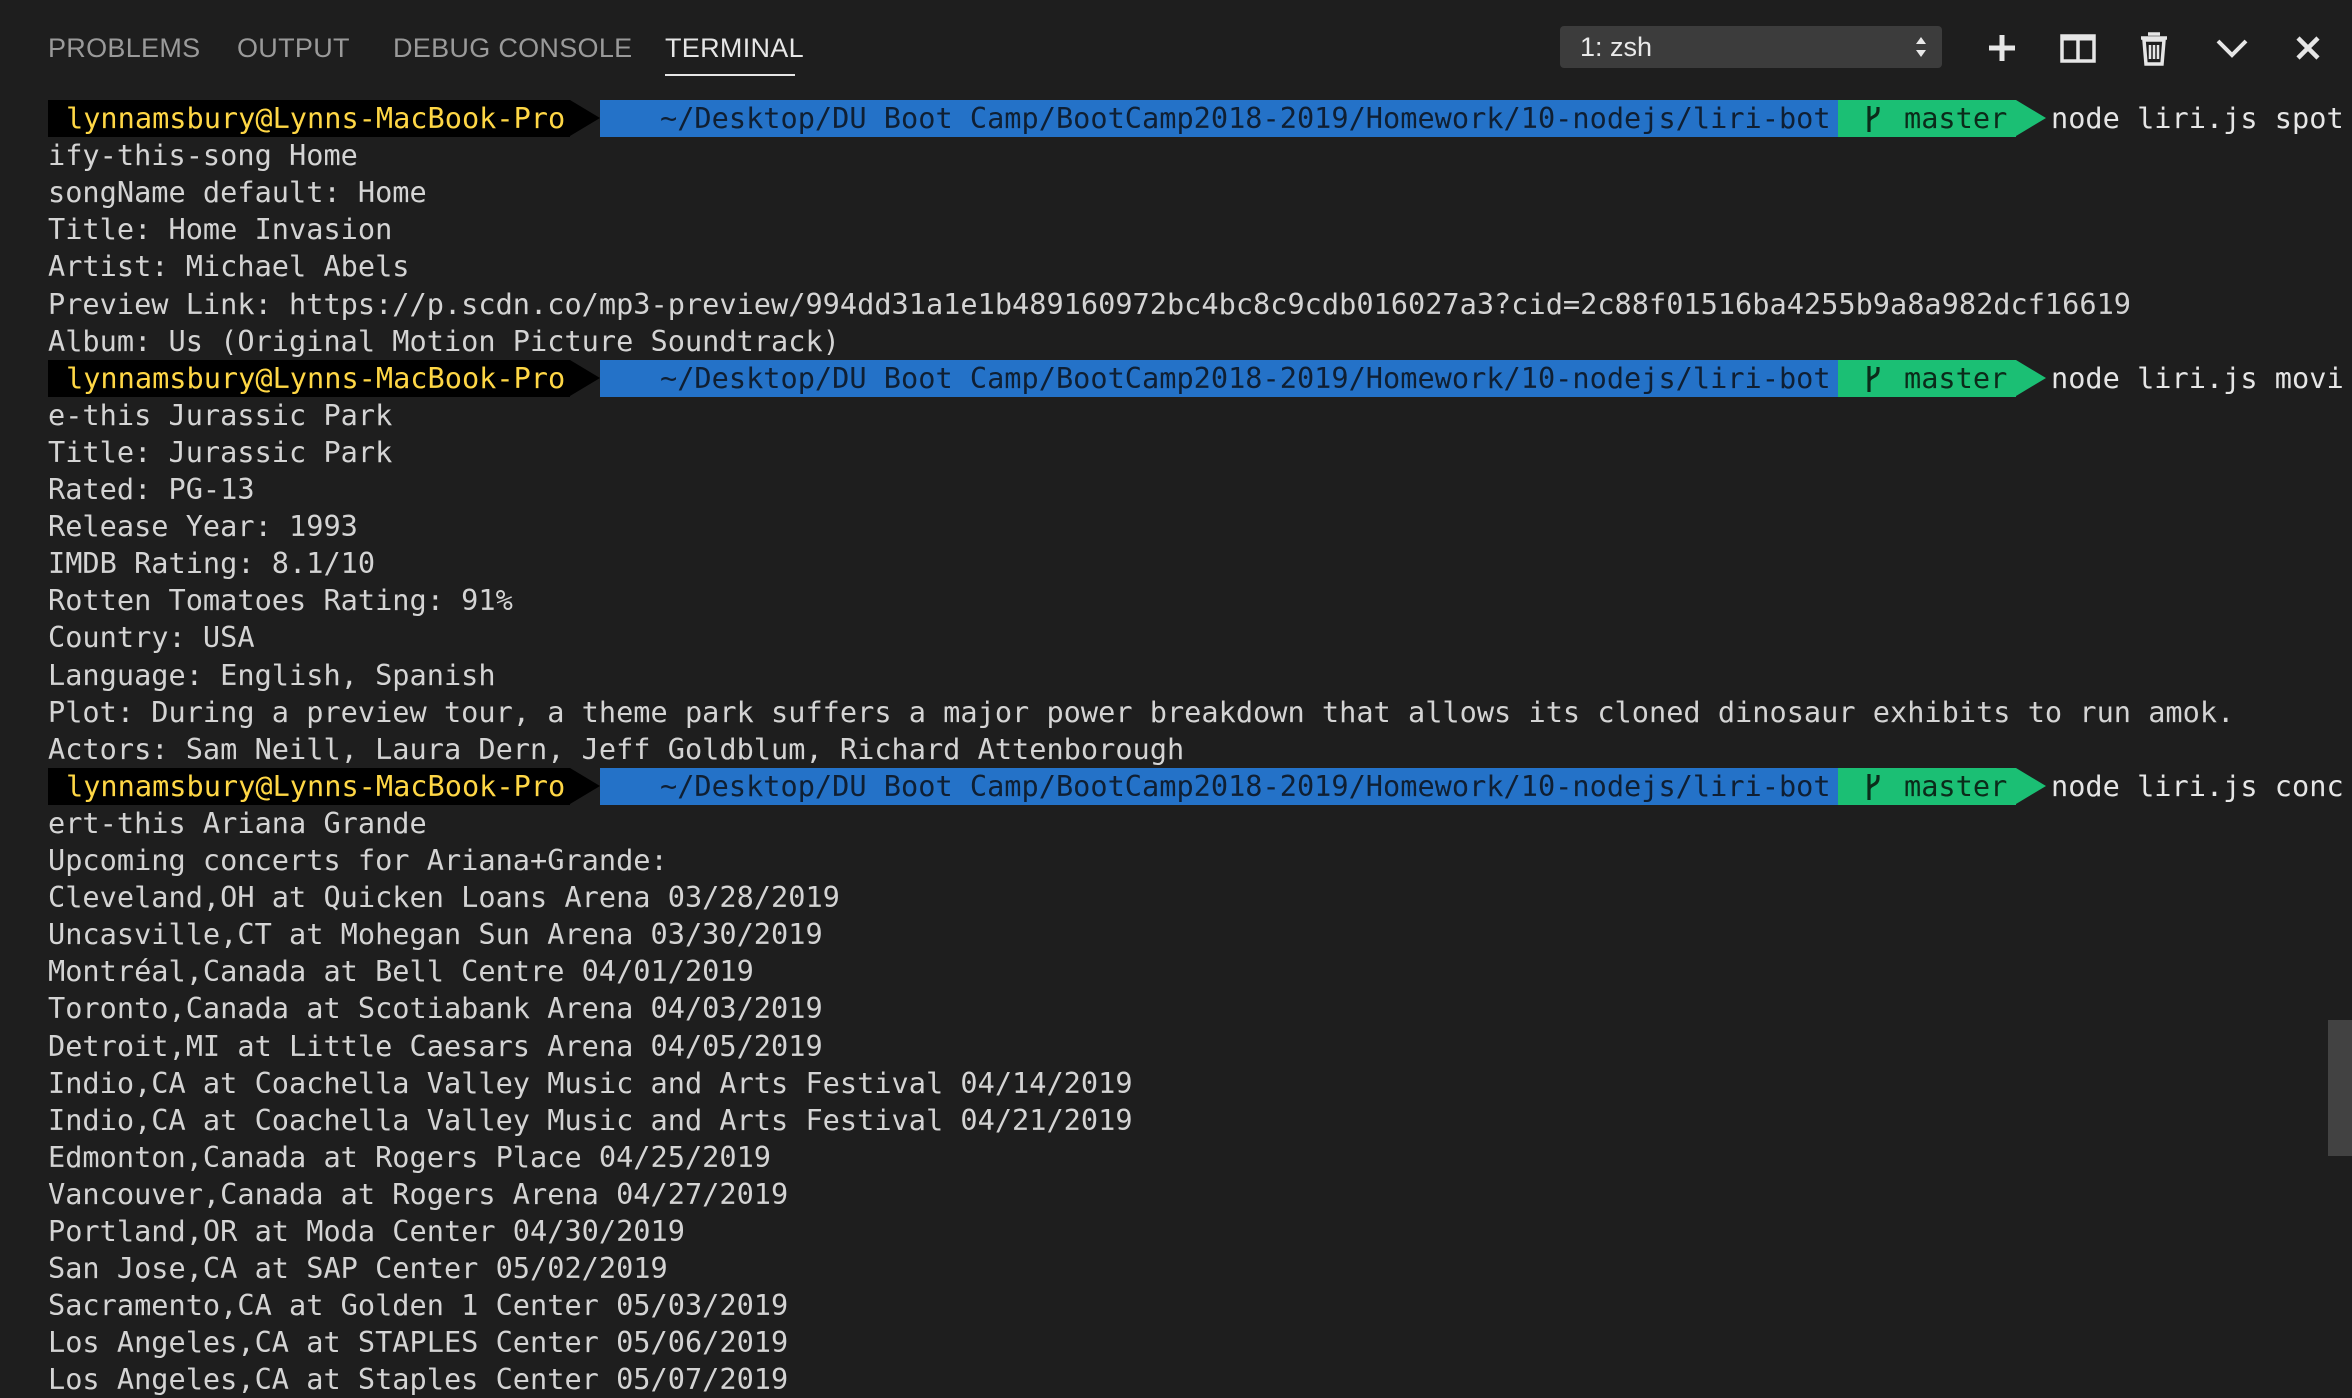 This screenshot has height=1398, width=2352. Describe the element at coordinates (293, 48) in the screenshot. I see `tab-output: OUTPUT` at that location.